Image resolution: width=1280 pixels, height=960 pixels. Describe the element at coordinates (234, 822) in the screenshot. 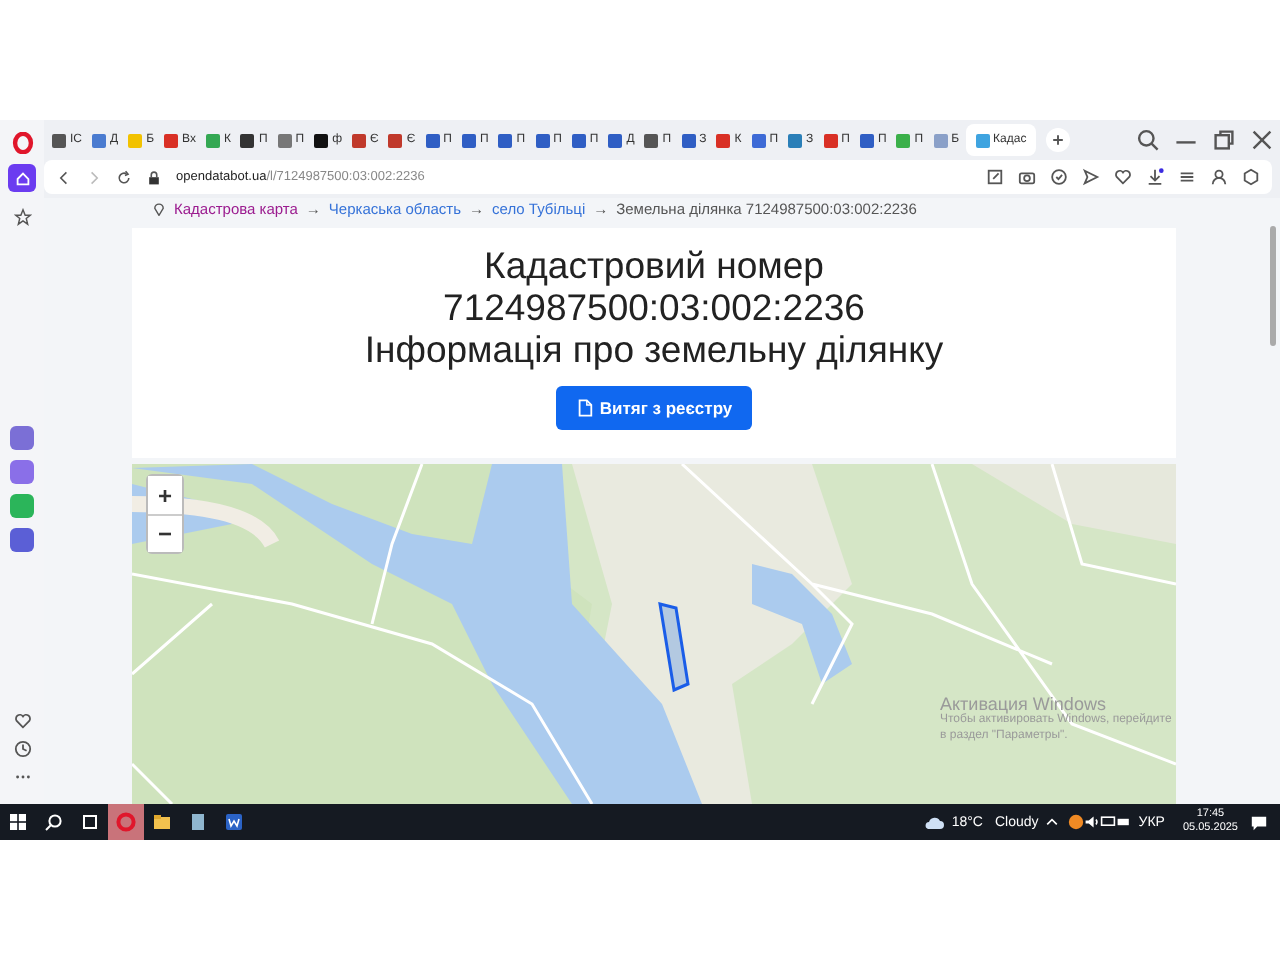

I see `word-icon` at that location.